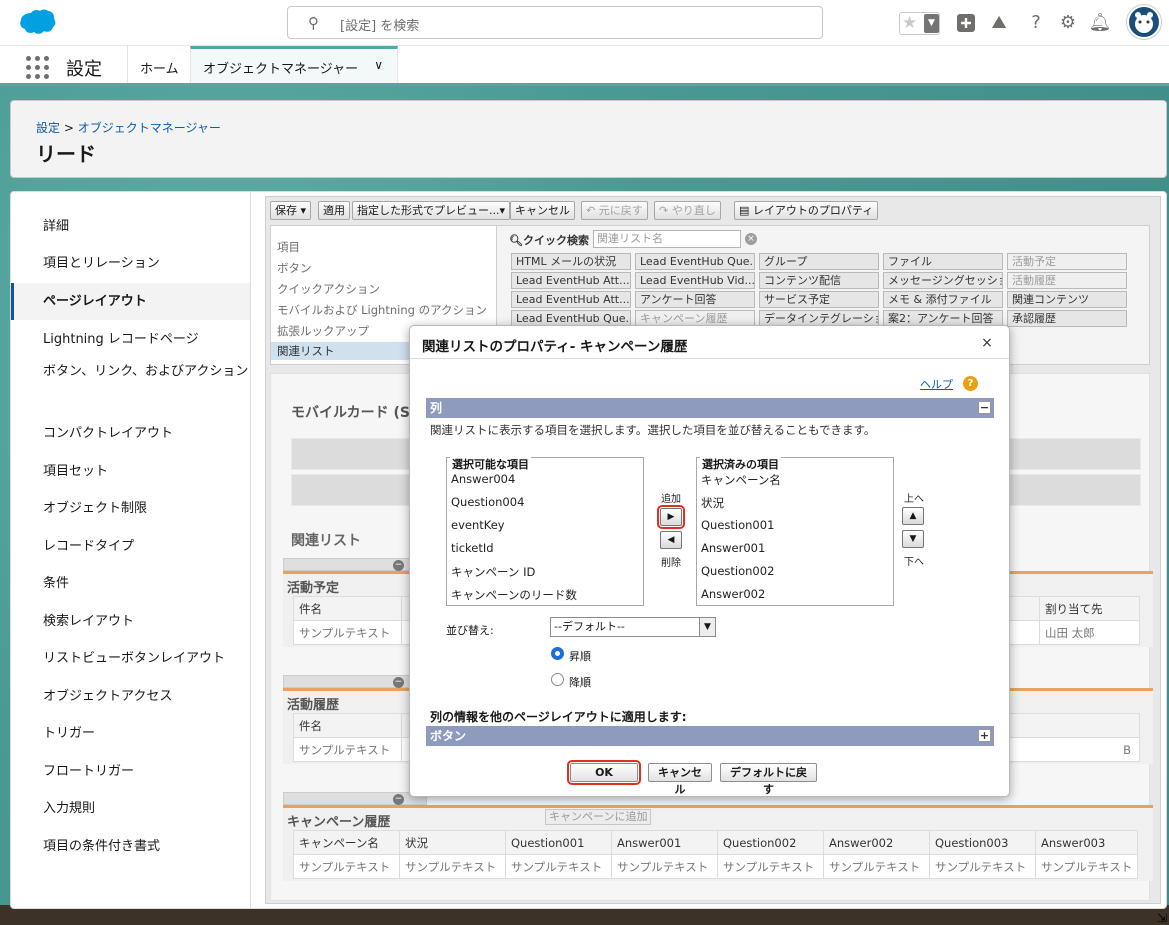 The width and height of the screenshot is (1169, 925). Describe the element at coordinates (472, 548) in the screenshot. I see `list-item: ticketId` at that location.